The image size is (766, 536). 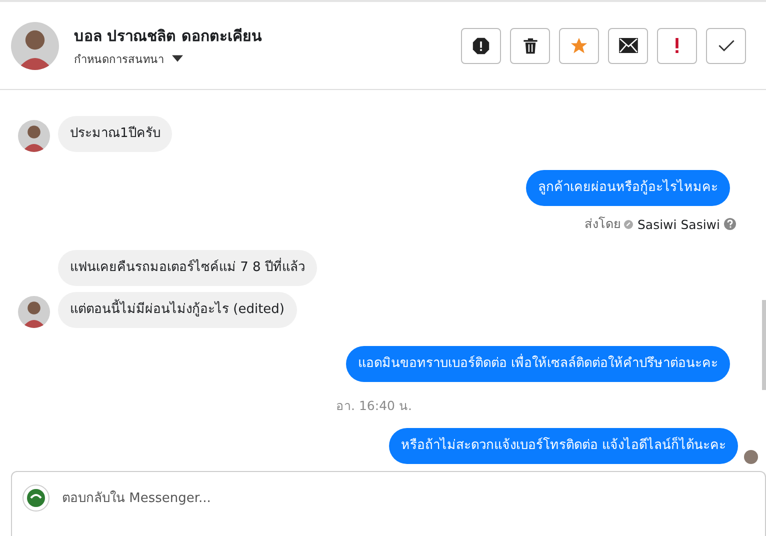 What do you see at coordinates (177, 58) in the screenshot?
I see `caret-icon` at bounding box center [177, 58].